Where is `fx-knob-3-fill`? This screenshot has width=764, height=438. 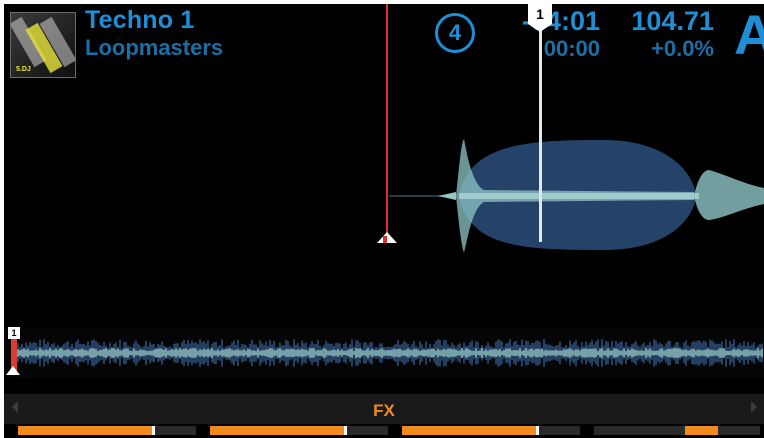 fx-knob-3-fill is located at coordinates (469, 430).